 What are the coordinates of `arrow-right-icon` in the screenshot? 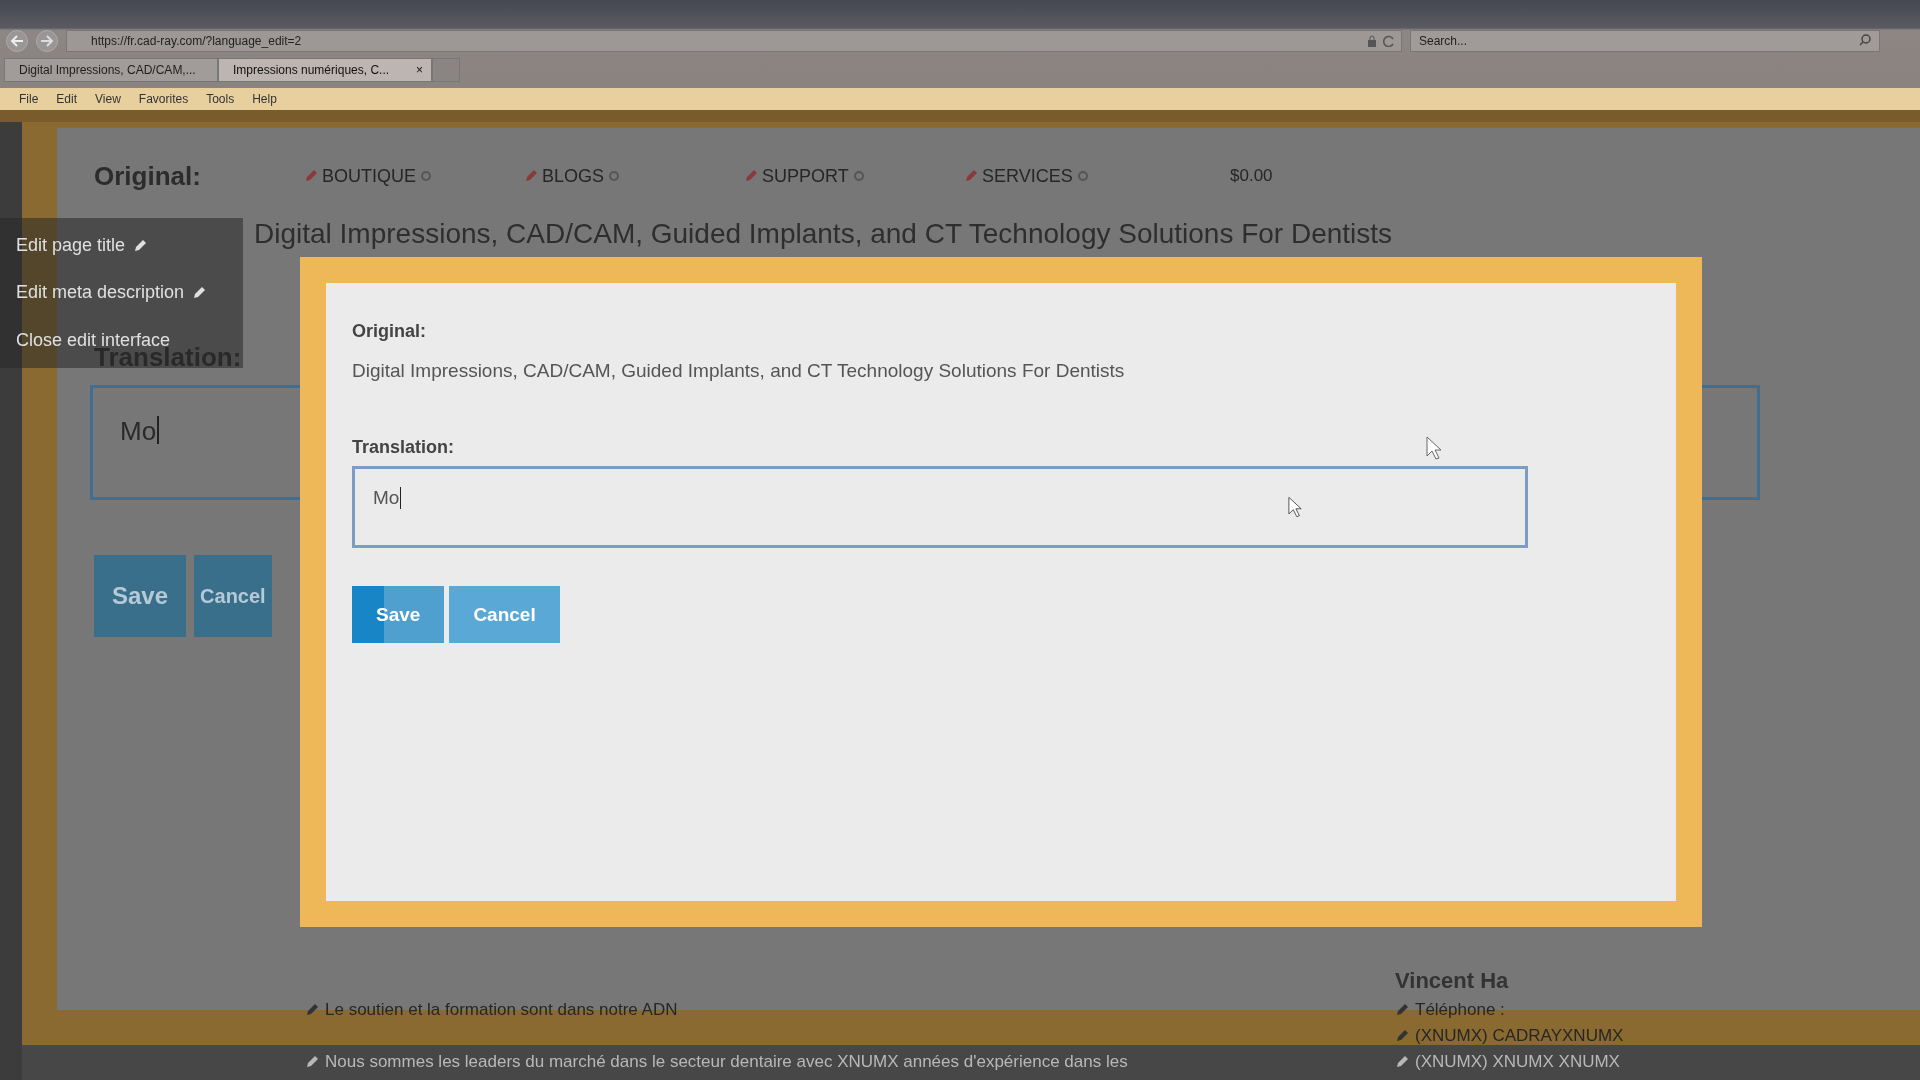 It's located at (47, 41).